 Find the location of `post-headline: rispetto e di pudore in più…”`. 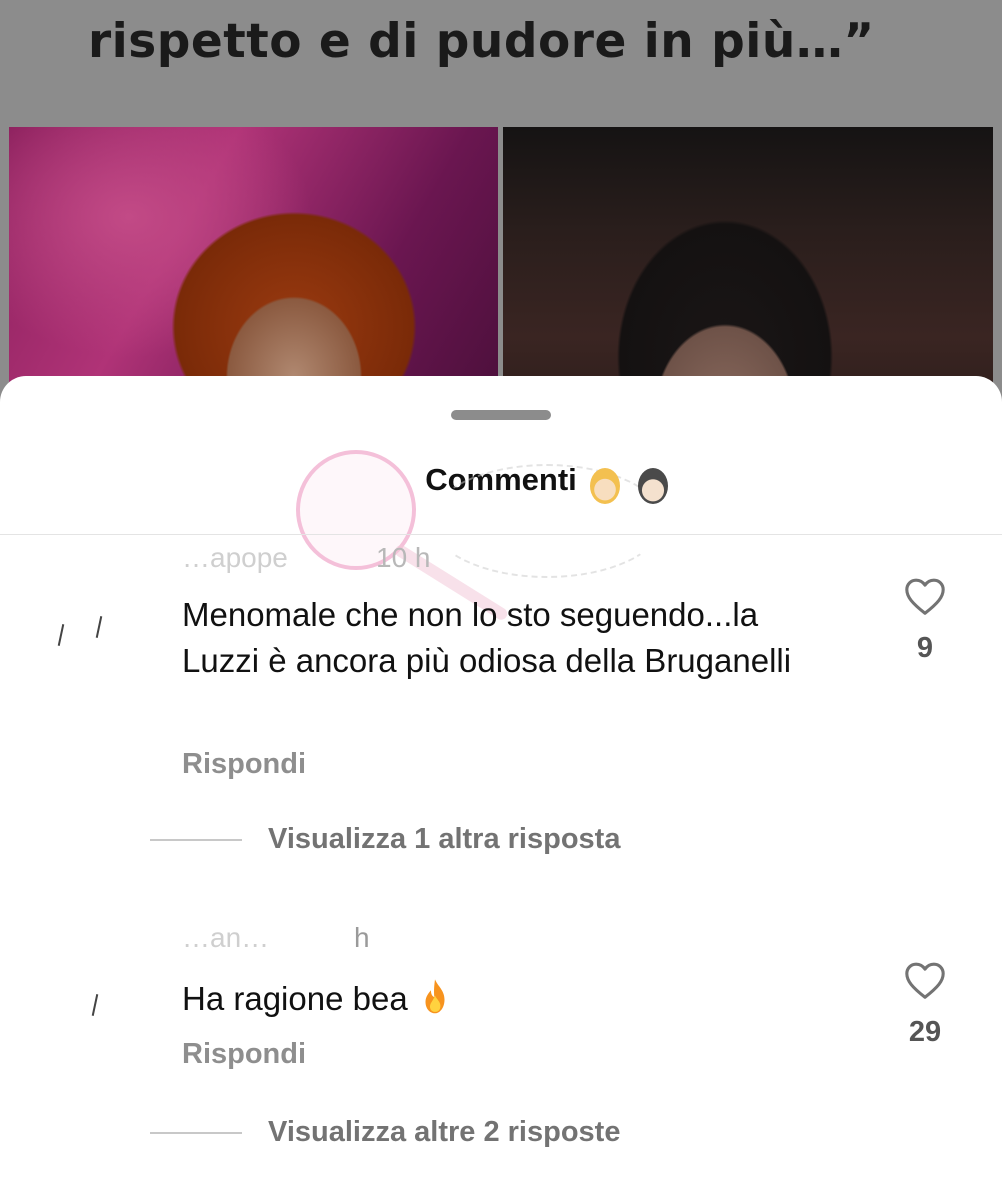

post-headline: rispetto e di pudore in più…” is located at coordinates (481, 41).